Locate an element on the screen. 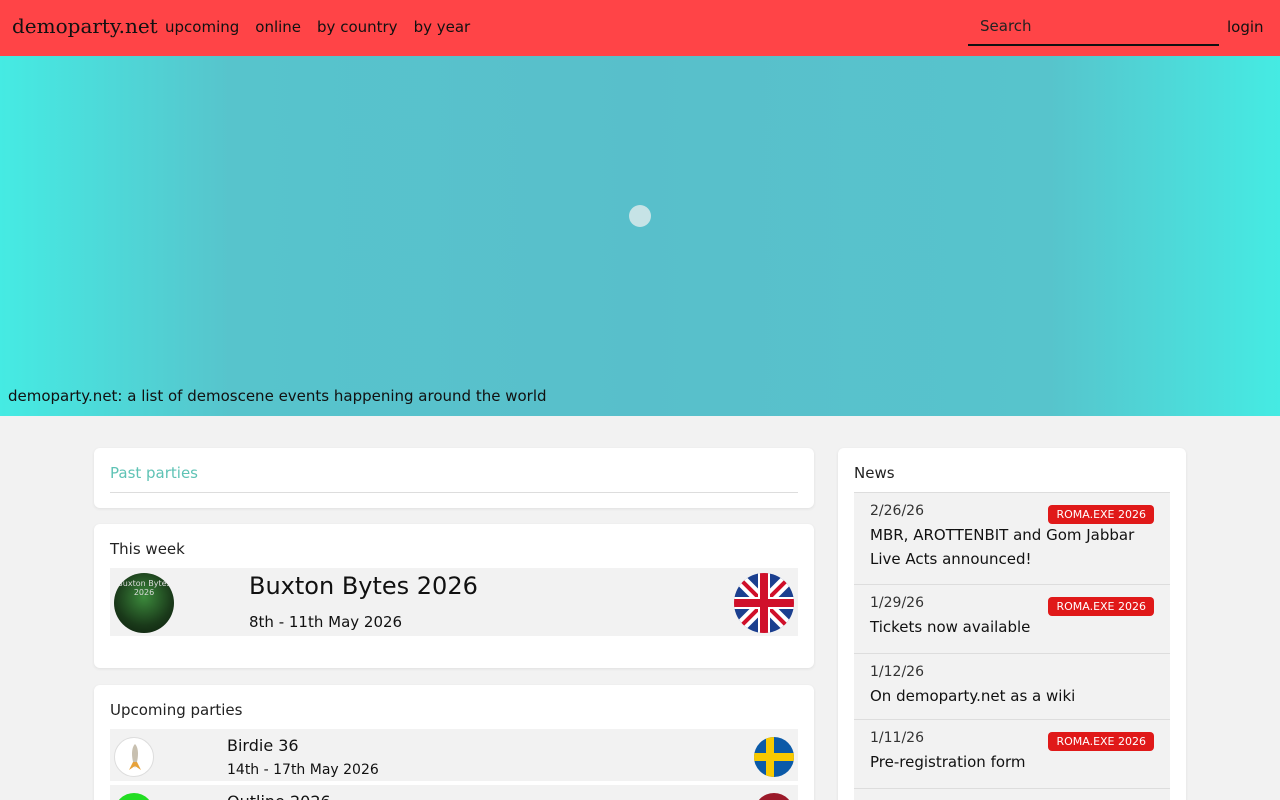  news-title: On demoparty.net as a wiki is located at coordinates (1012, 700).